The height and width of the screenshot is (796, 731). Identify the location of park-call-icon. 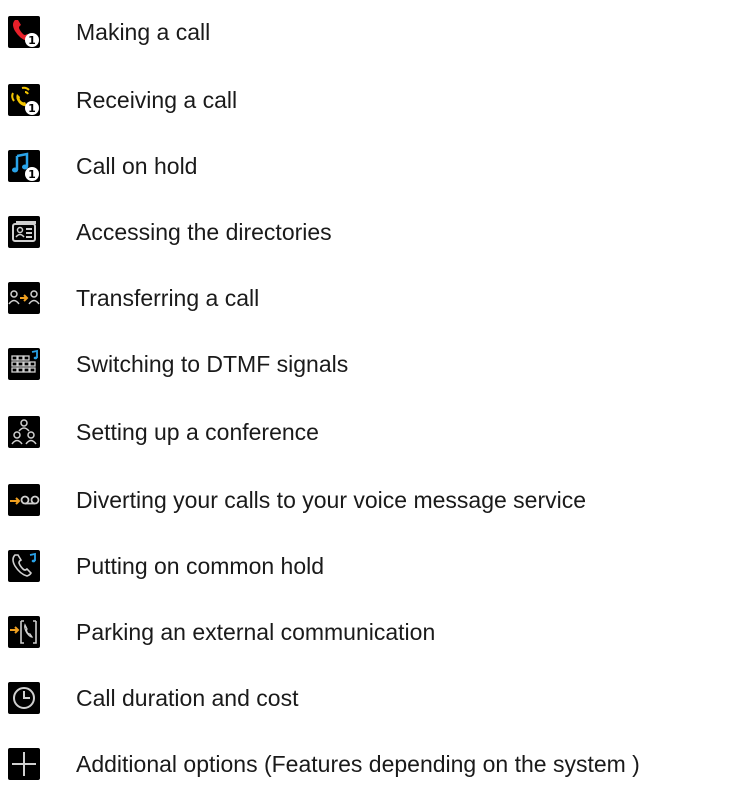
(24, 632).